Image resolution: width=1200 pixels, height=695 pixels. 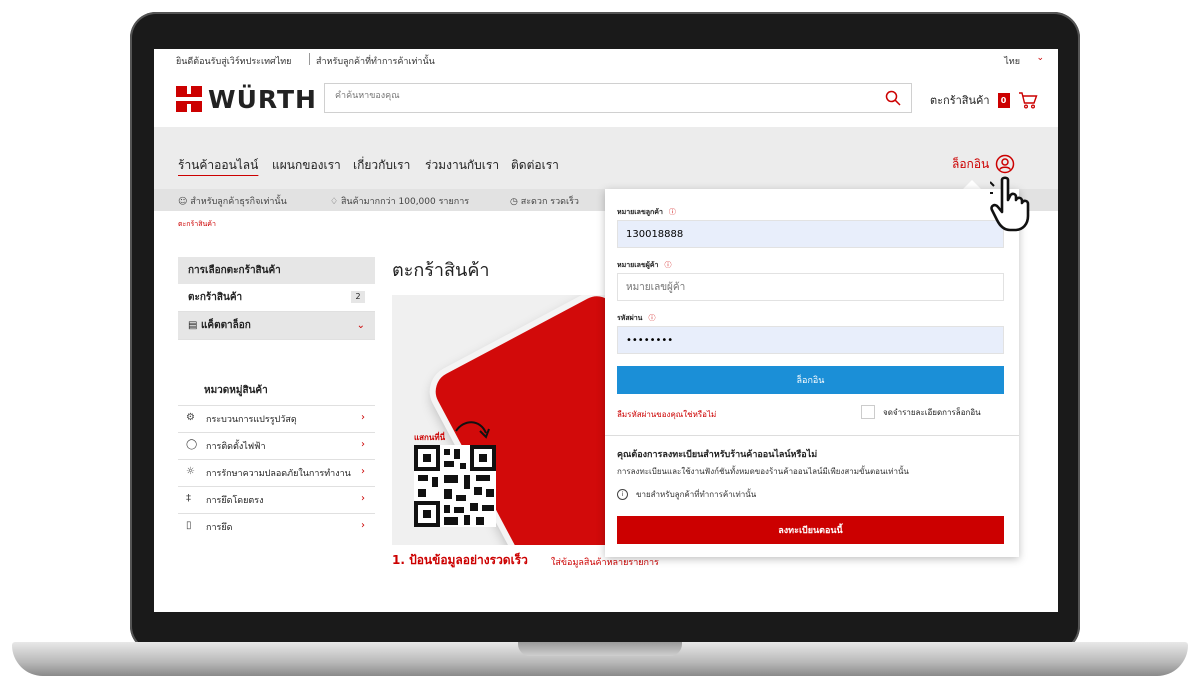 I want to click on cart-count-badge: 0, so click(x=1003, y=100).